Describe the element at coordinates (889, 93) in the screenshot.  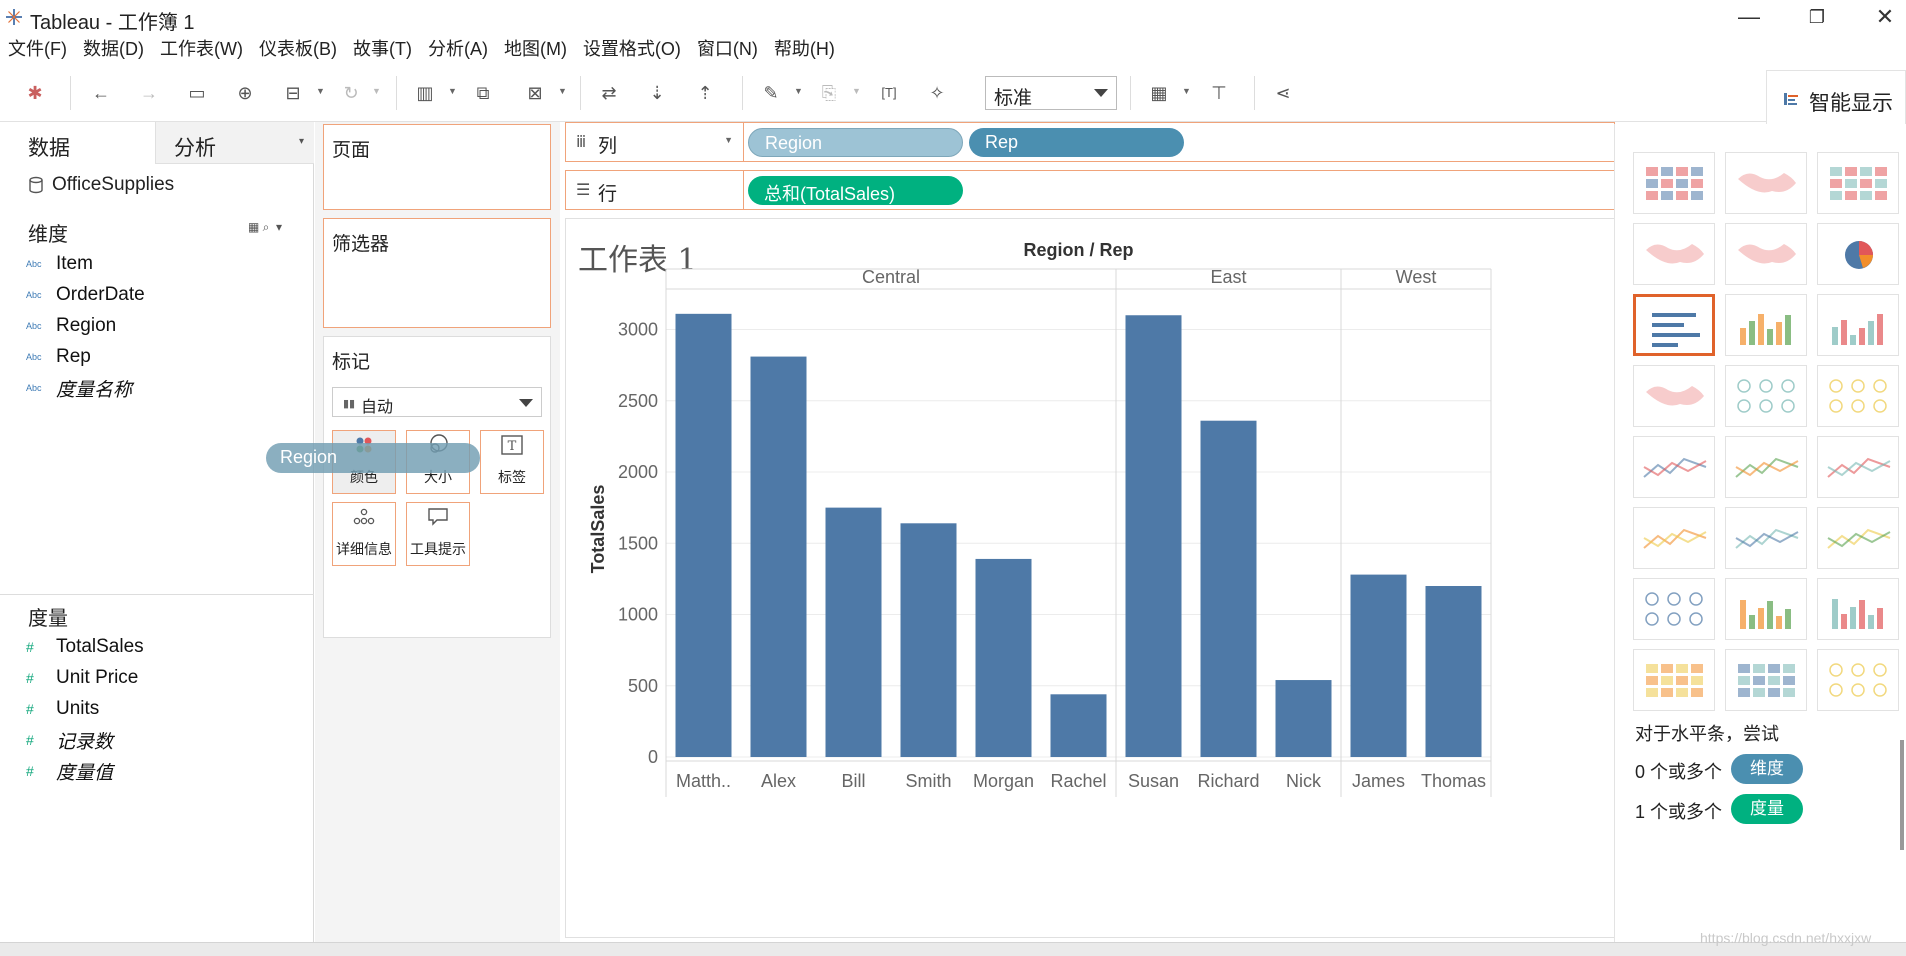
I see `show-mark-labels-icon: [T]` at that location.